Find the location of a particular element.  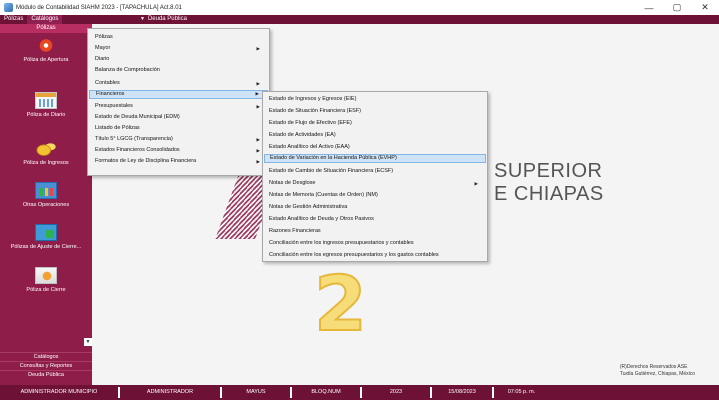

menu-item-label: Notas de Memoria (Cuentas de Orden) (NM) is located at coordinates (323, 195).